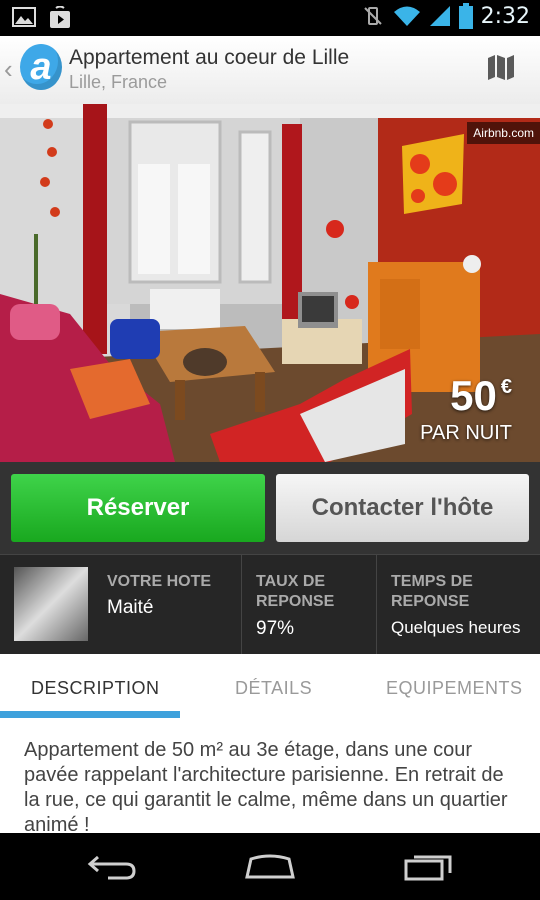 The width and height of the screenshot is (540, 900). I want to click on action-buttons: Réserver Contacter l'hôte, so click(270, 508).